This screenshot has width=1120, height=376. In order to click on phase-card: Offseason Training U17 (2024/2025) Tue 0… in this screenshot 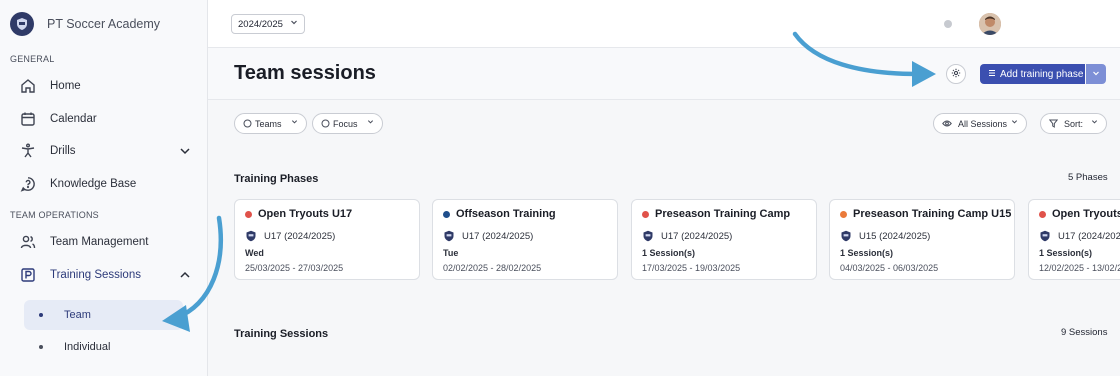, I will do `click(525, 239)`.